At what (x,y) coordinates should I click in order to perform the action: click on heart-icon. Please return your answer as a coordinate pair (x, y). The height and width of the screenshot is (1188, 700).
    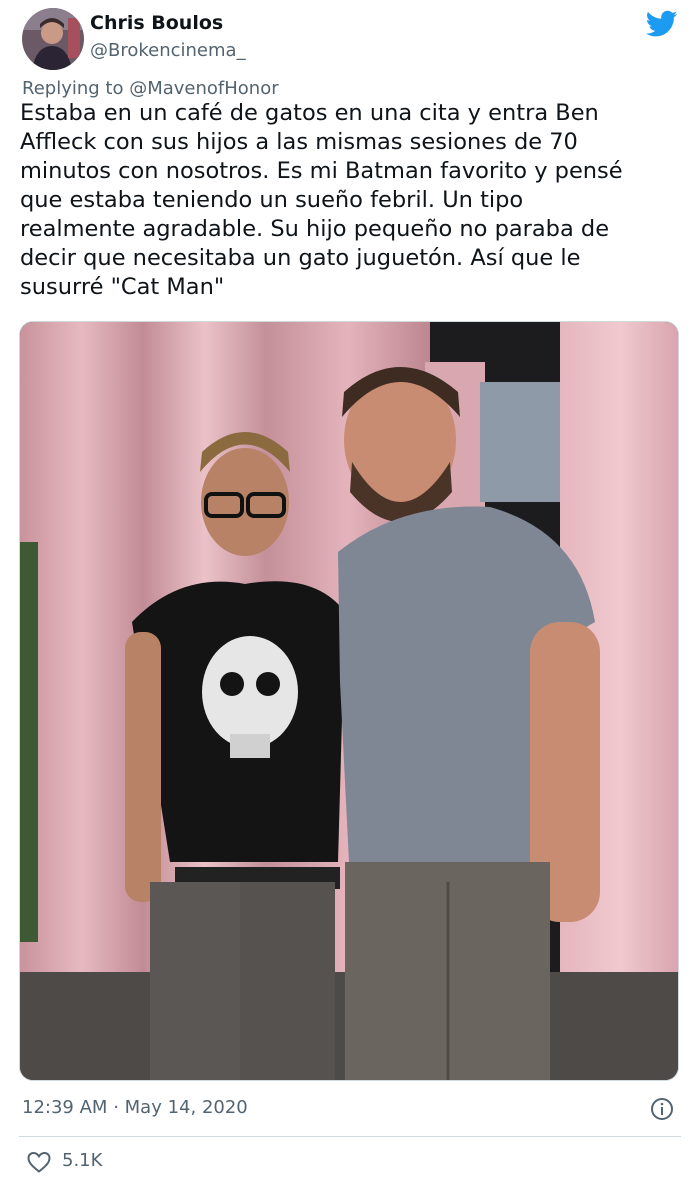
    Looking at the image, I should click on (39, 1162).